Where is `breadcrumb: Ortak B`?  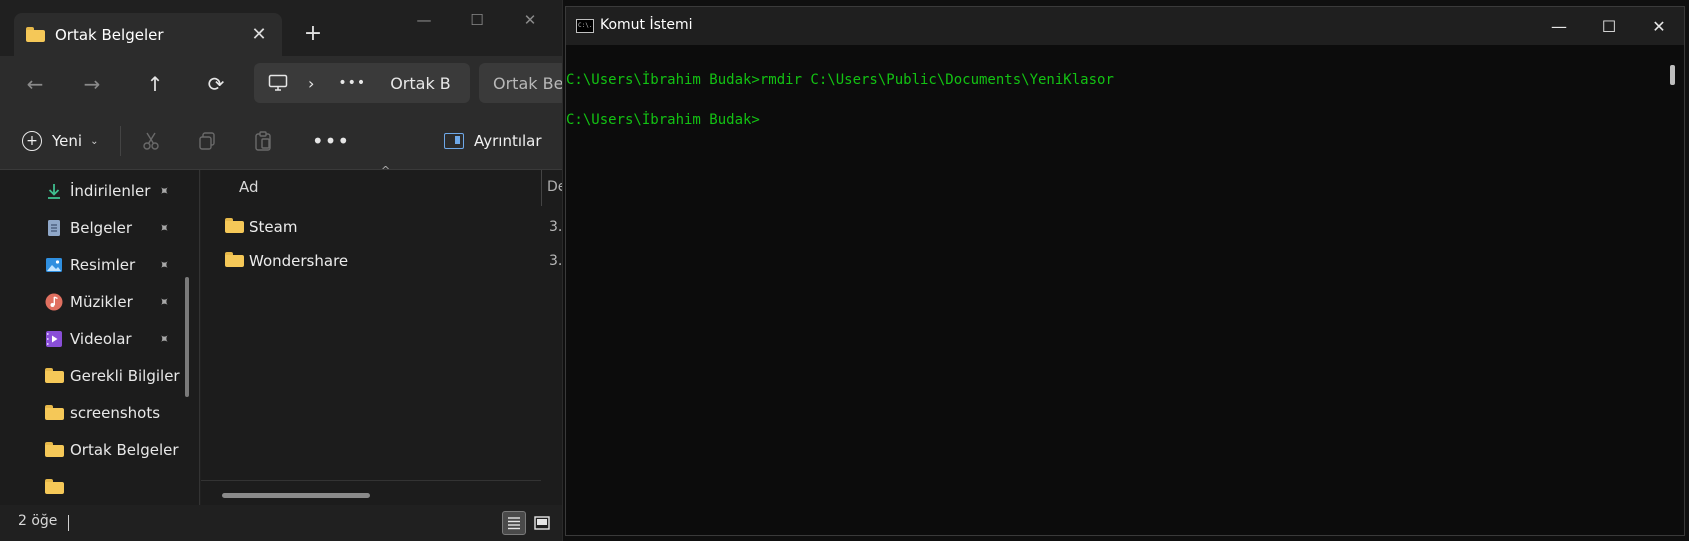 breadcrumb: Ortak B is located at coordinates (420, 83).